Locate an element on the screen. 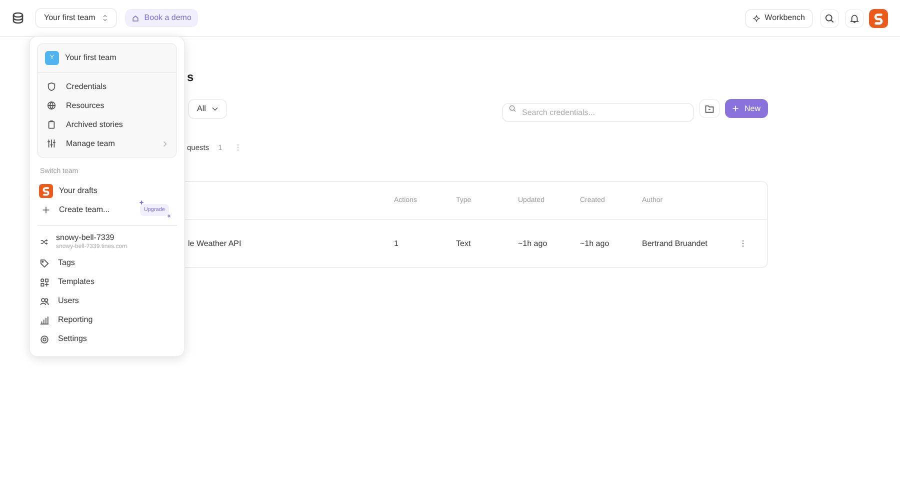  templates-icon is located at coordinates (44, 282).